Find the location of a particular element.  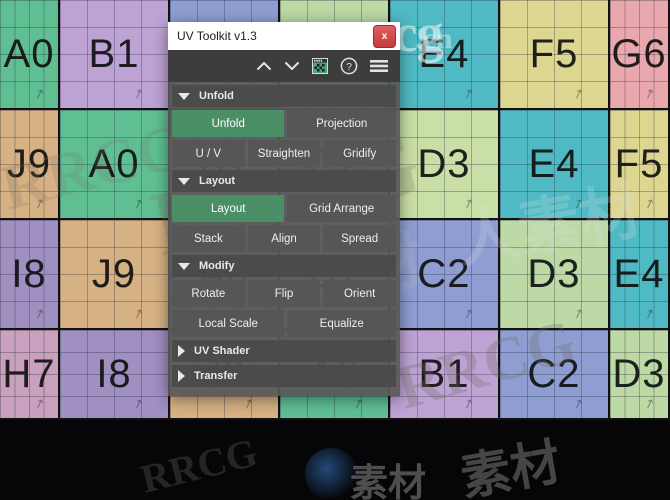

button-u-v: U / V is located at coordinates (208, 153).